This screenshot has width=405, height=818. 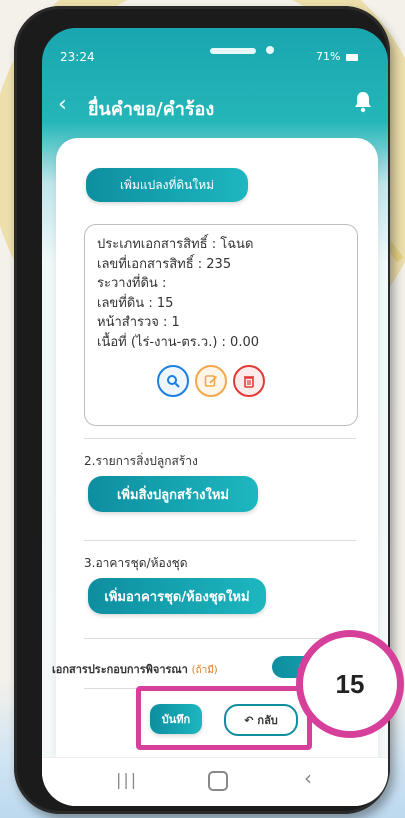 I want to click on land-survey-page: หน้าสำรวจ : 1, so click(x=138, y=322).